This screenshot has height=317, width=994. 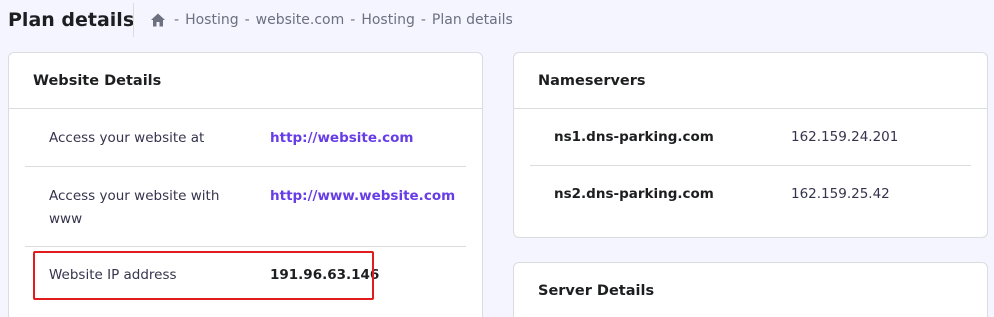 I want to click on home-icon, so click(x=158, y=20).